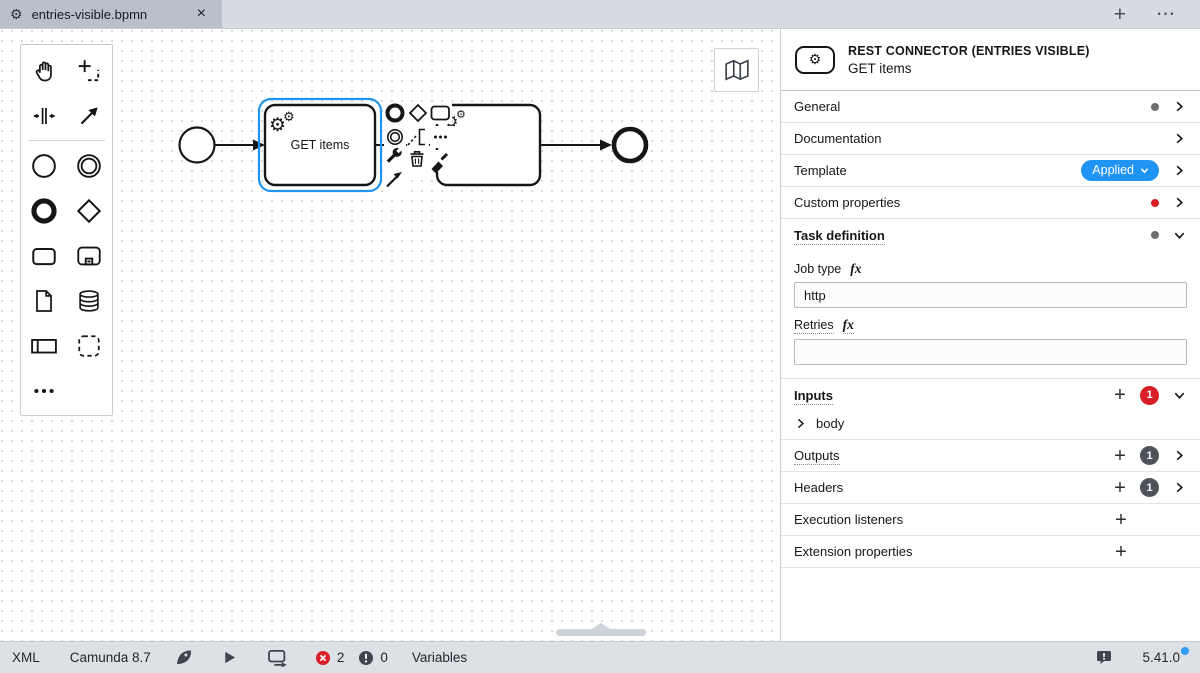 The image size is (1200, 673). What do you see at coordinates (990, 295) in the screenshot?
I see `job-type-input` at bounding box center [990, 295].